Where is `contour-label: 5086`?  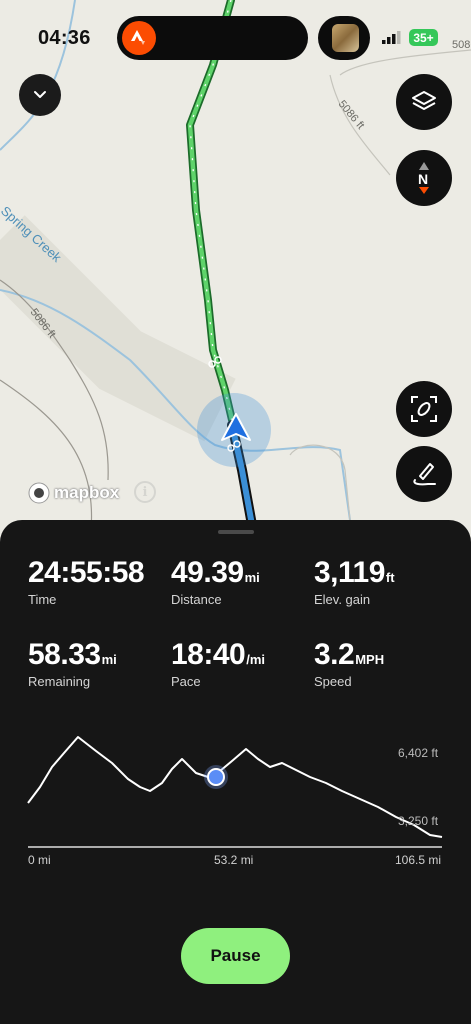 contour-label: 5086 is located at coordinates (461, 45).